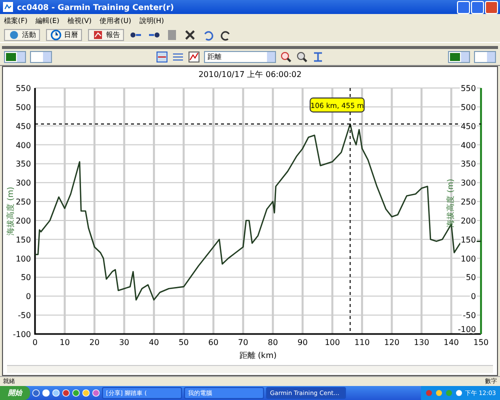  What do you see at coordinates (471, 277) in the screenshot?
I see `right-y-tick-label: 50` at bounding box center [471, 277].